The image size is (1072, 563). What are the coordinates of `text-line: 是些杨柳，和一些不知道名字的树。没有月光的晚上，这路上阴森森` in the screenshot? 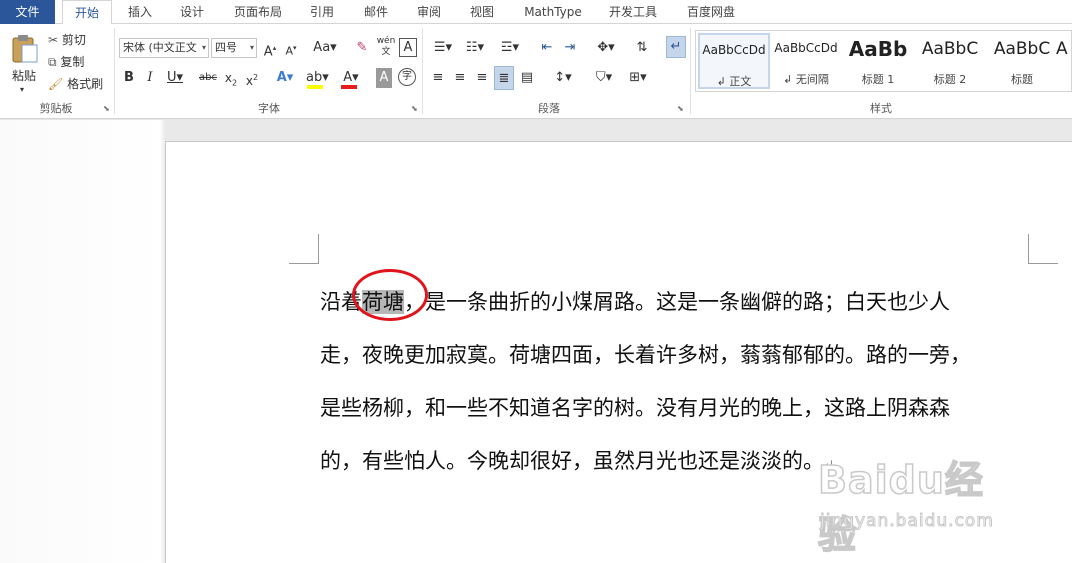 It's located at (635, 408).